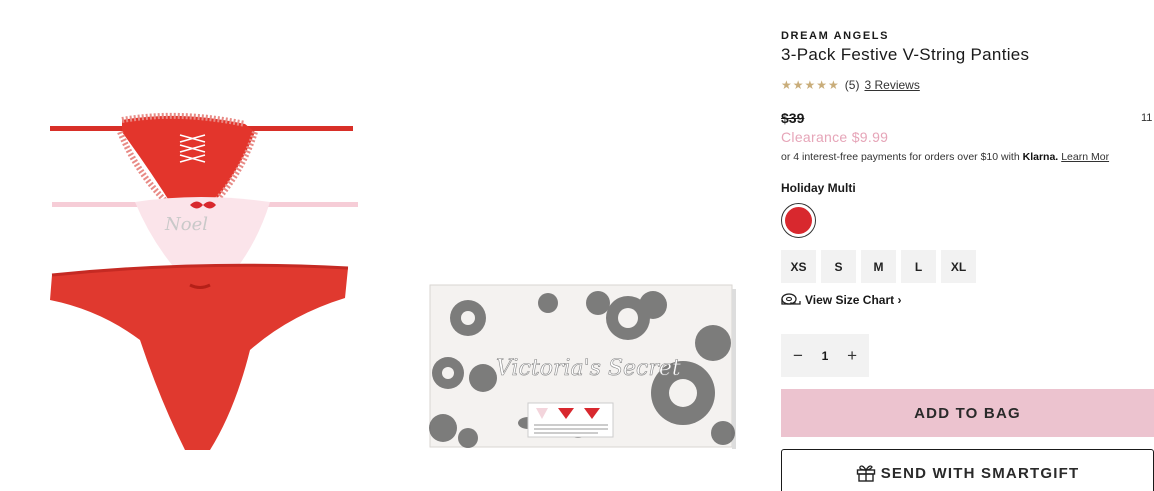  Describe the element at coordinates (588, 368) in the screenshot. I see `box-logo-text: Victoria's Secret` at that location.